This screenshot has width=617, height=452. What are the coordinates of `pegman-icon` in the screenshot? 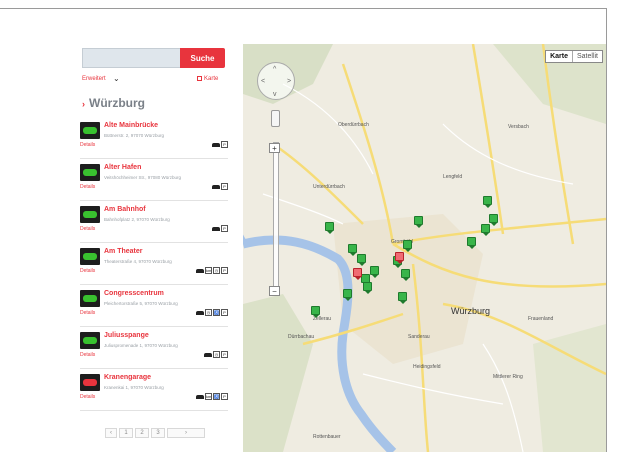 It's located at (275, 118).